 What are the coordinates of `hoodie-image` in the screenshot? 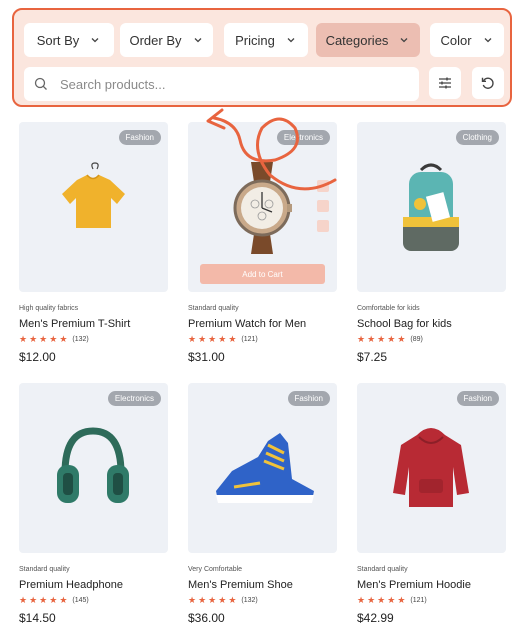 It's located at (431, 467).